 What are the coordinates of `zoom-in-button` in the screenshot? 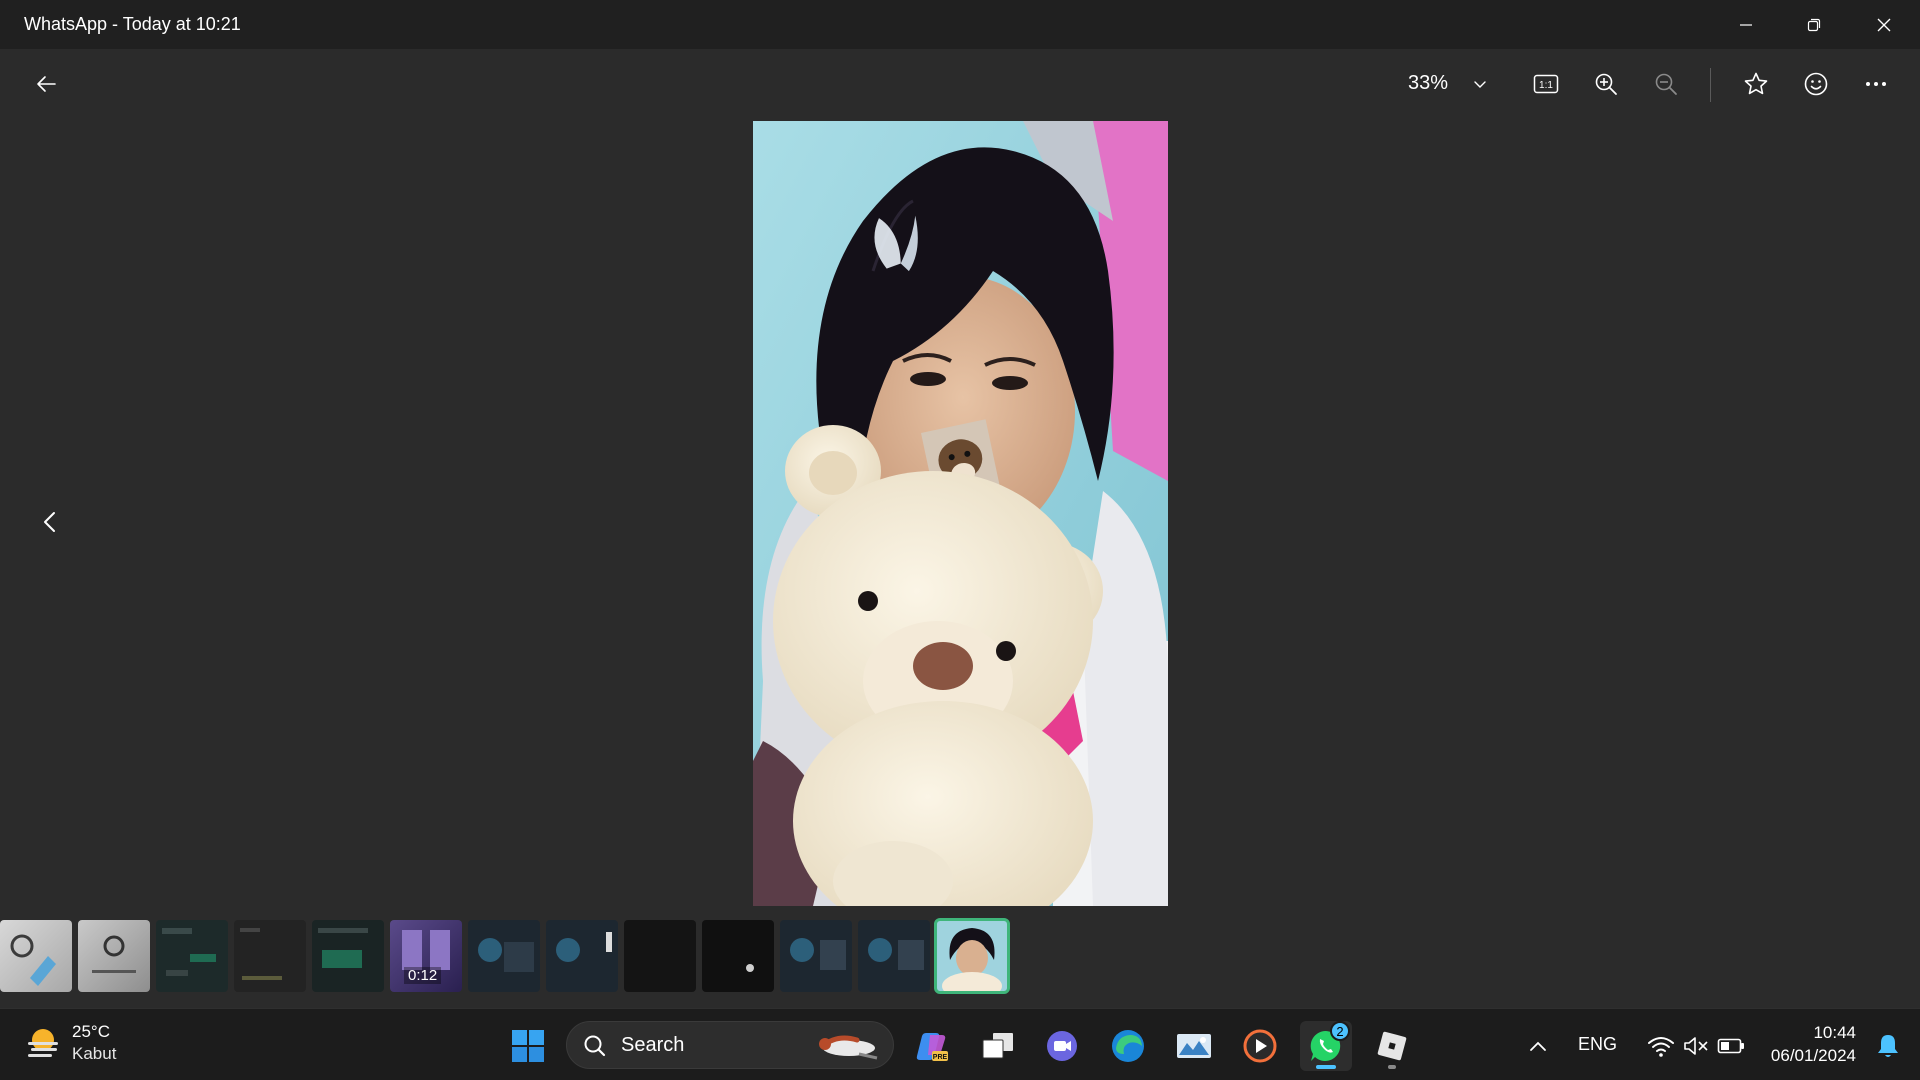 It's located at (1606, 84).